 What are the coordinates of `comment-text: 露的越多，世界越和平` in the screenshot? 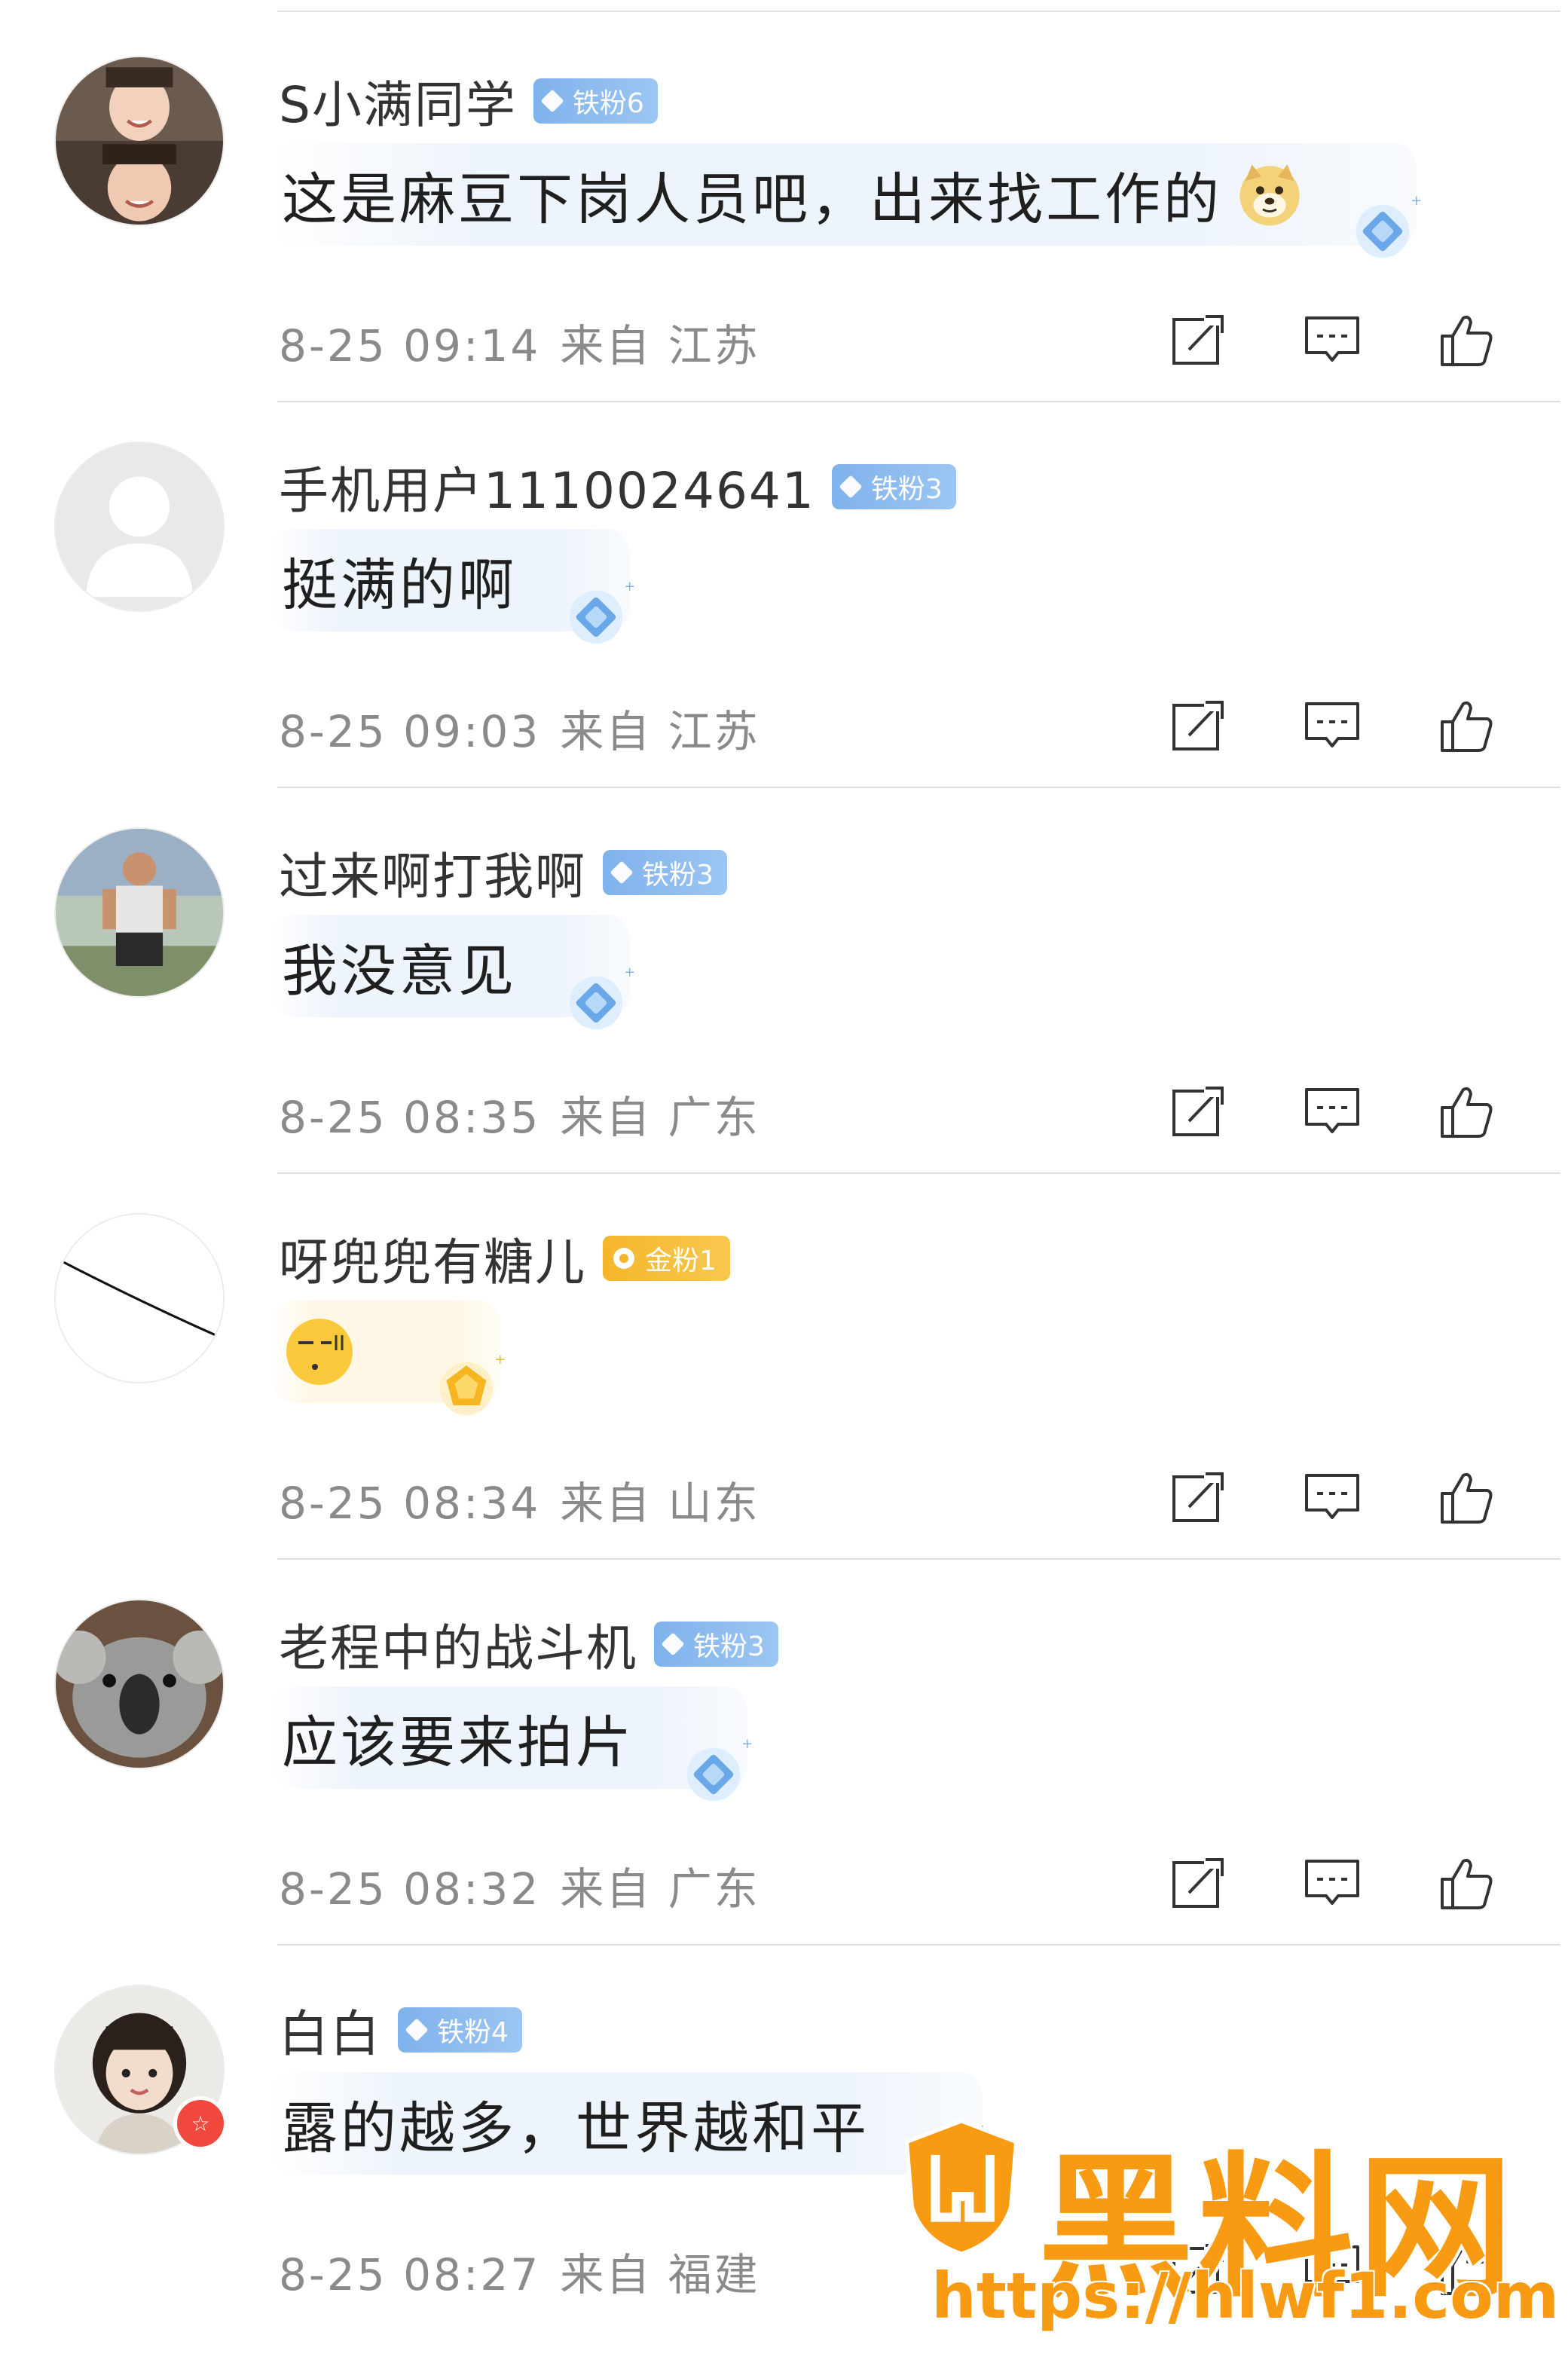 It's located at (576, 2128).